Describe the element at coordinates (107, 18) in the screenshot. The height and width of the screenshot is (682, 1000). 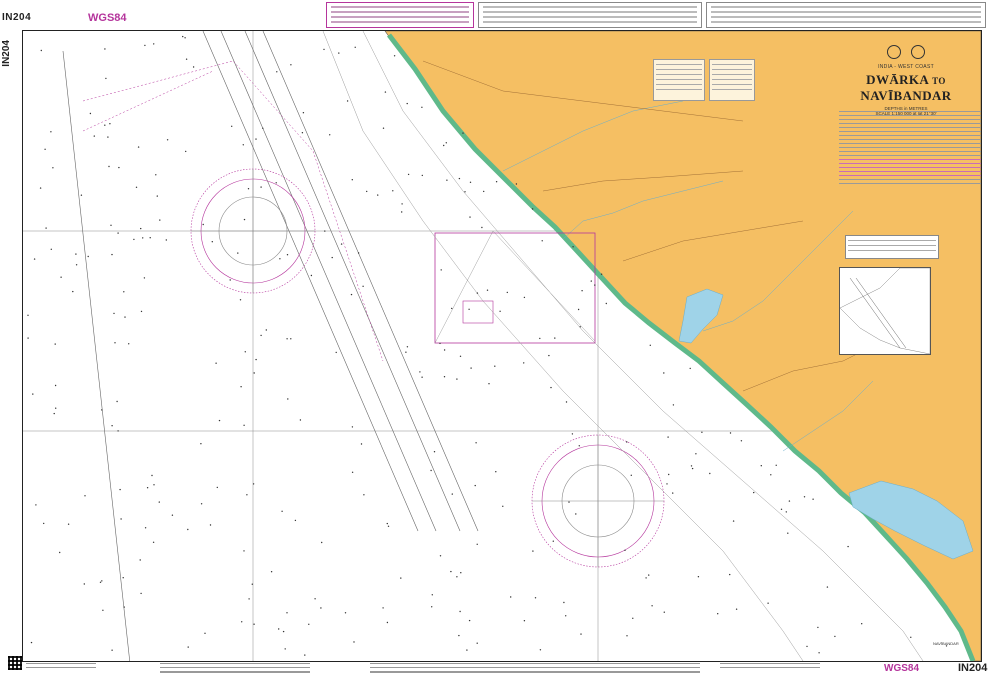
I see `datum-label-top: WGS84` at that location.